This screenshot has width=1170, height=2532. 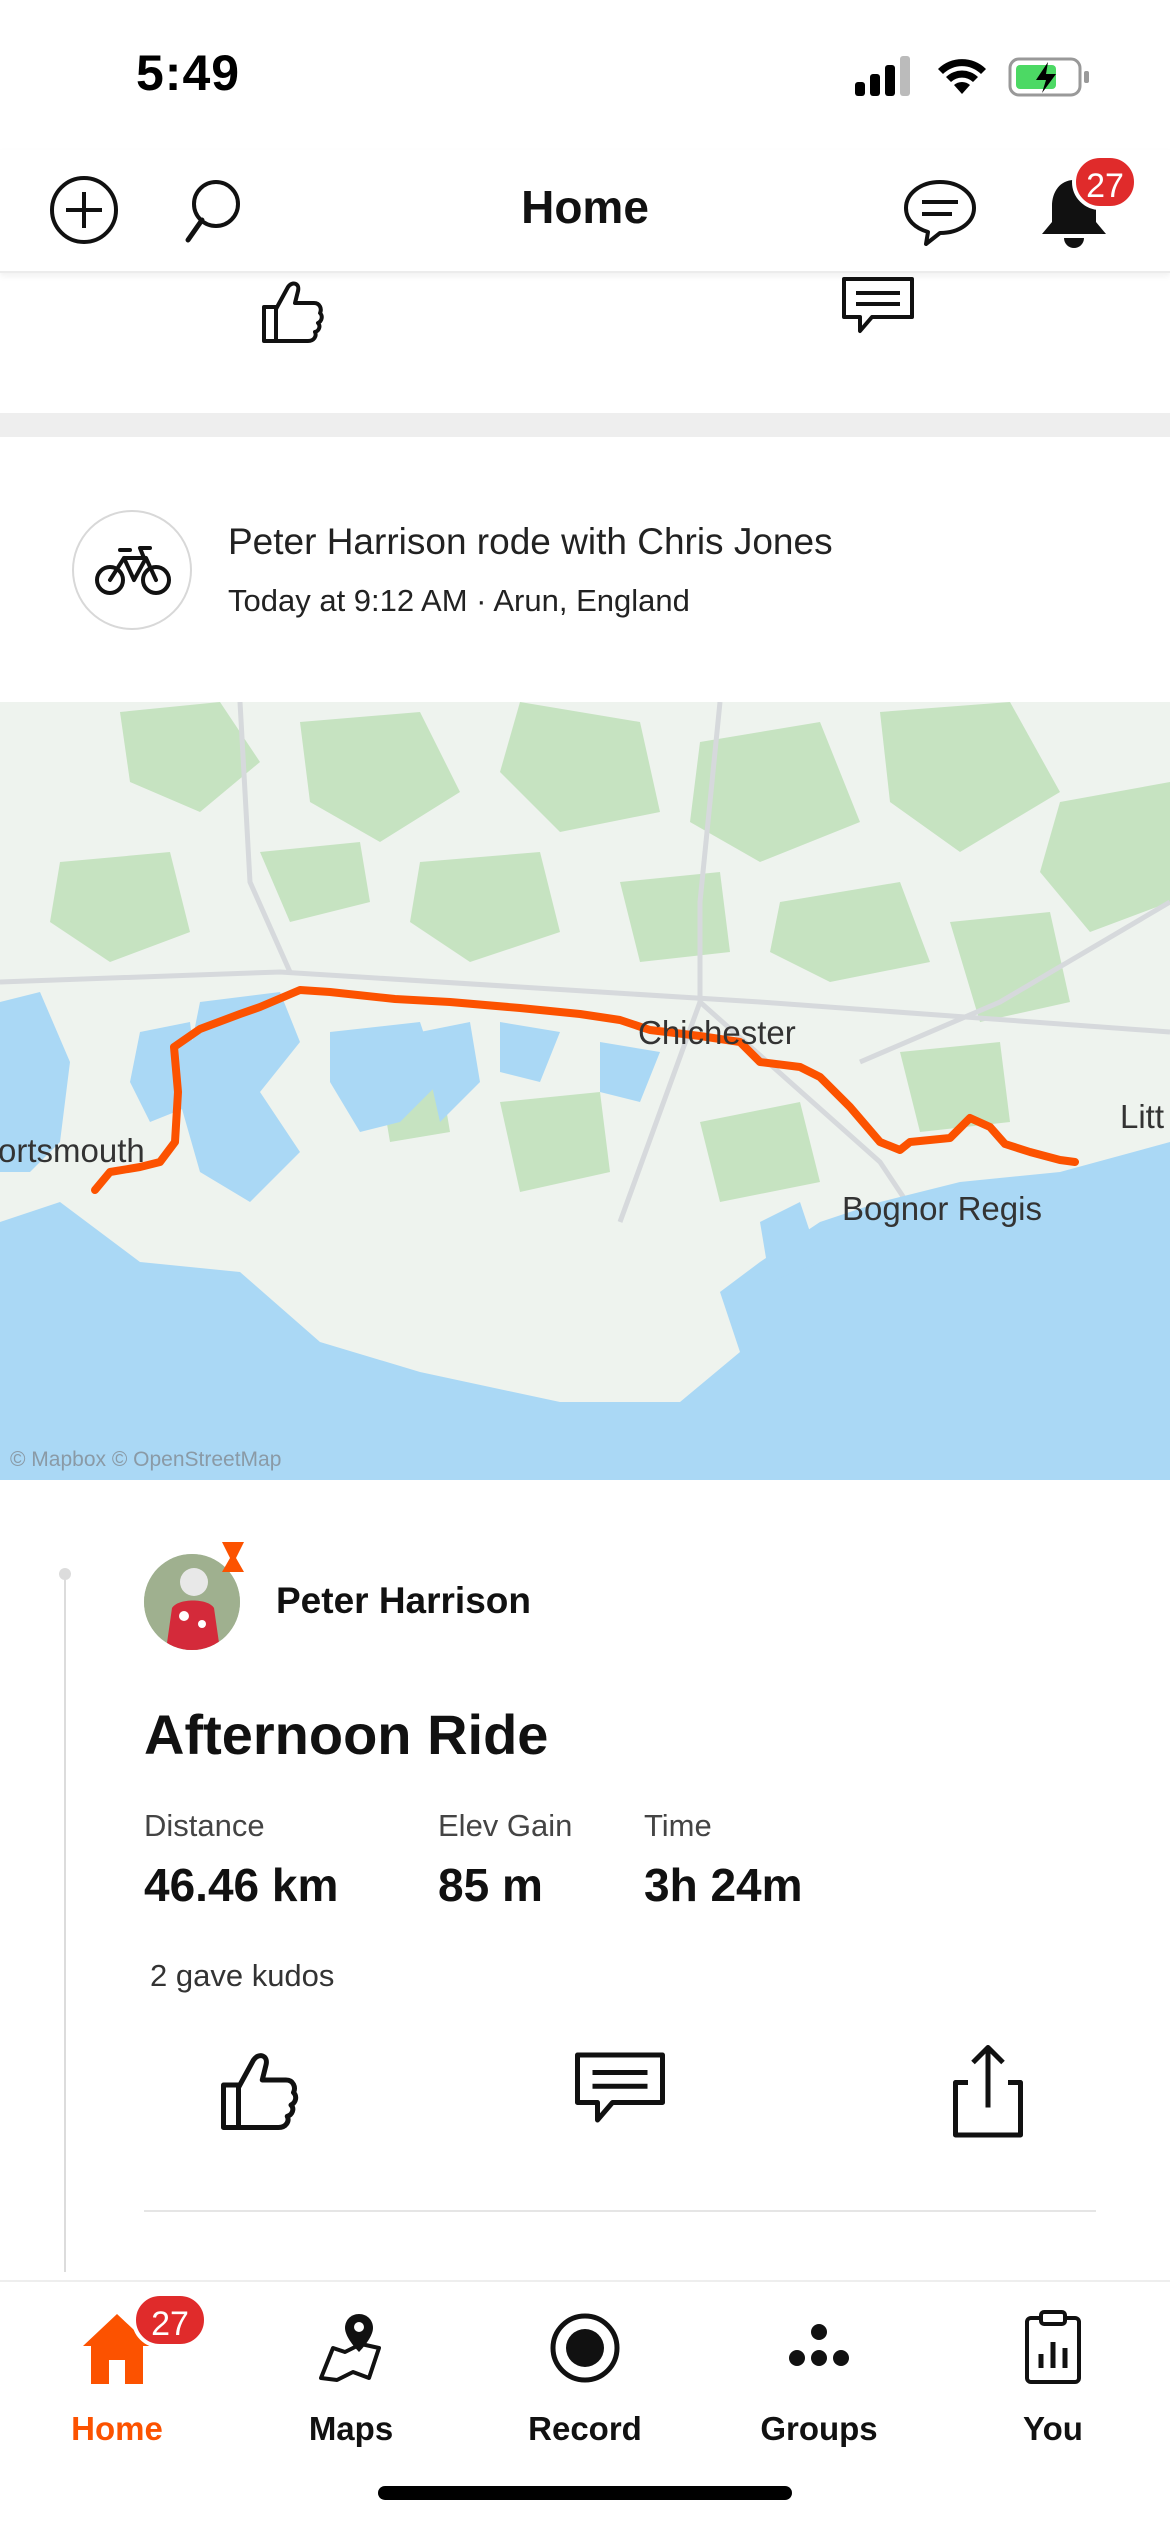 I want to click on tab-you-label: You, so click(x=1053, y=2428).